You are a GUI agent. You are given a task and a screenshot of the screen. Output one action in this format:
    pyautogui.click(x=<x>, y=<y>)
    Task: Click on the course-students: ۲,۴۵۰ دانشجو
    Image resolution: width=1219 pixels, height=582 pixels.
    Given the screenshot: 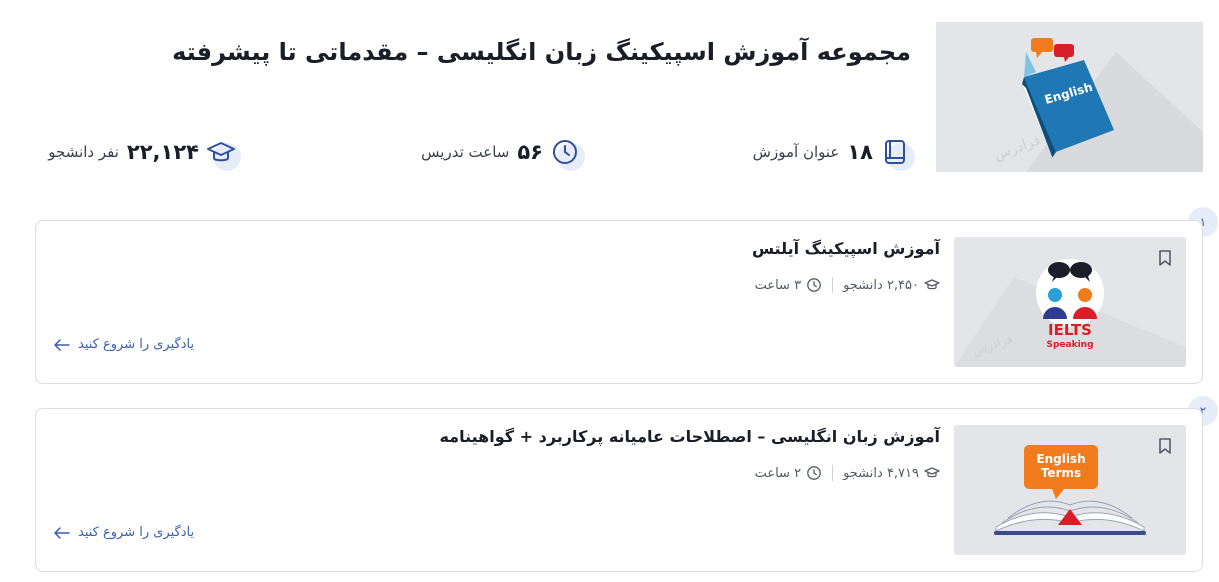 What is the action you would take?
    pyautogui.click(x=891, y=285)
    